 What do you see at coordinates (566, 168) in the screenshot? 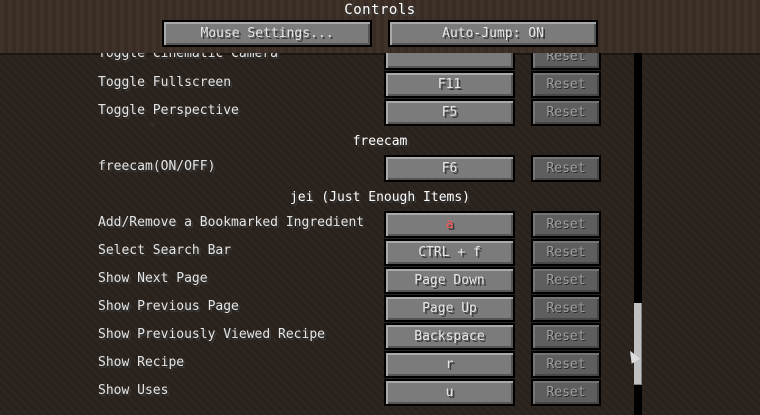
I see `reset-button-freecam-toggle: Reset` at bounding box center [566, 168].